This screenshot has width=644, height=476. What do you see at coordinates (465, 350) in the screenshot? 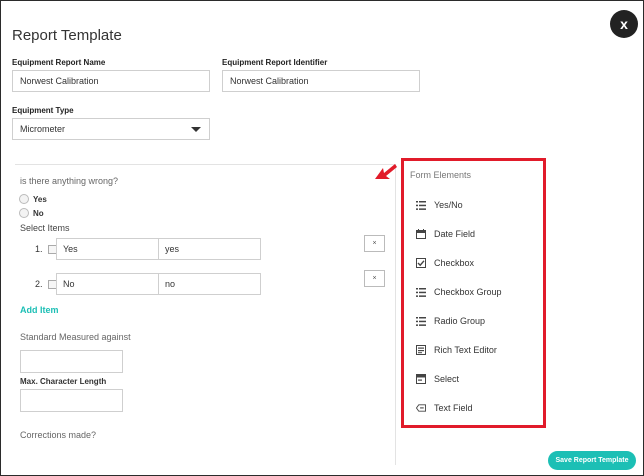
I see `form-element-label: Rich Text Editor` at bounding box center [465, 350].